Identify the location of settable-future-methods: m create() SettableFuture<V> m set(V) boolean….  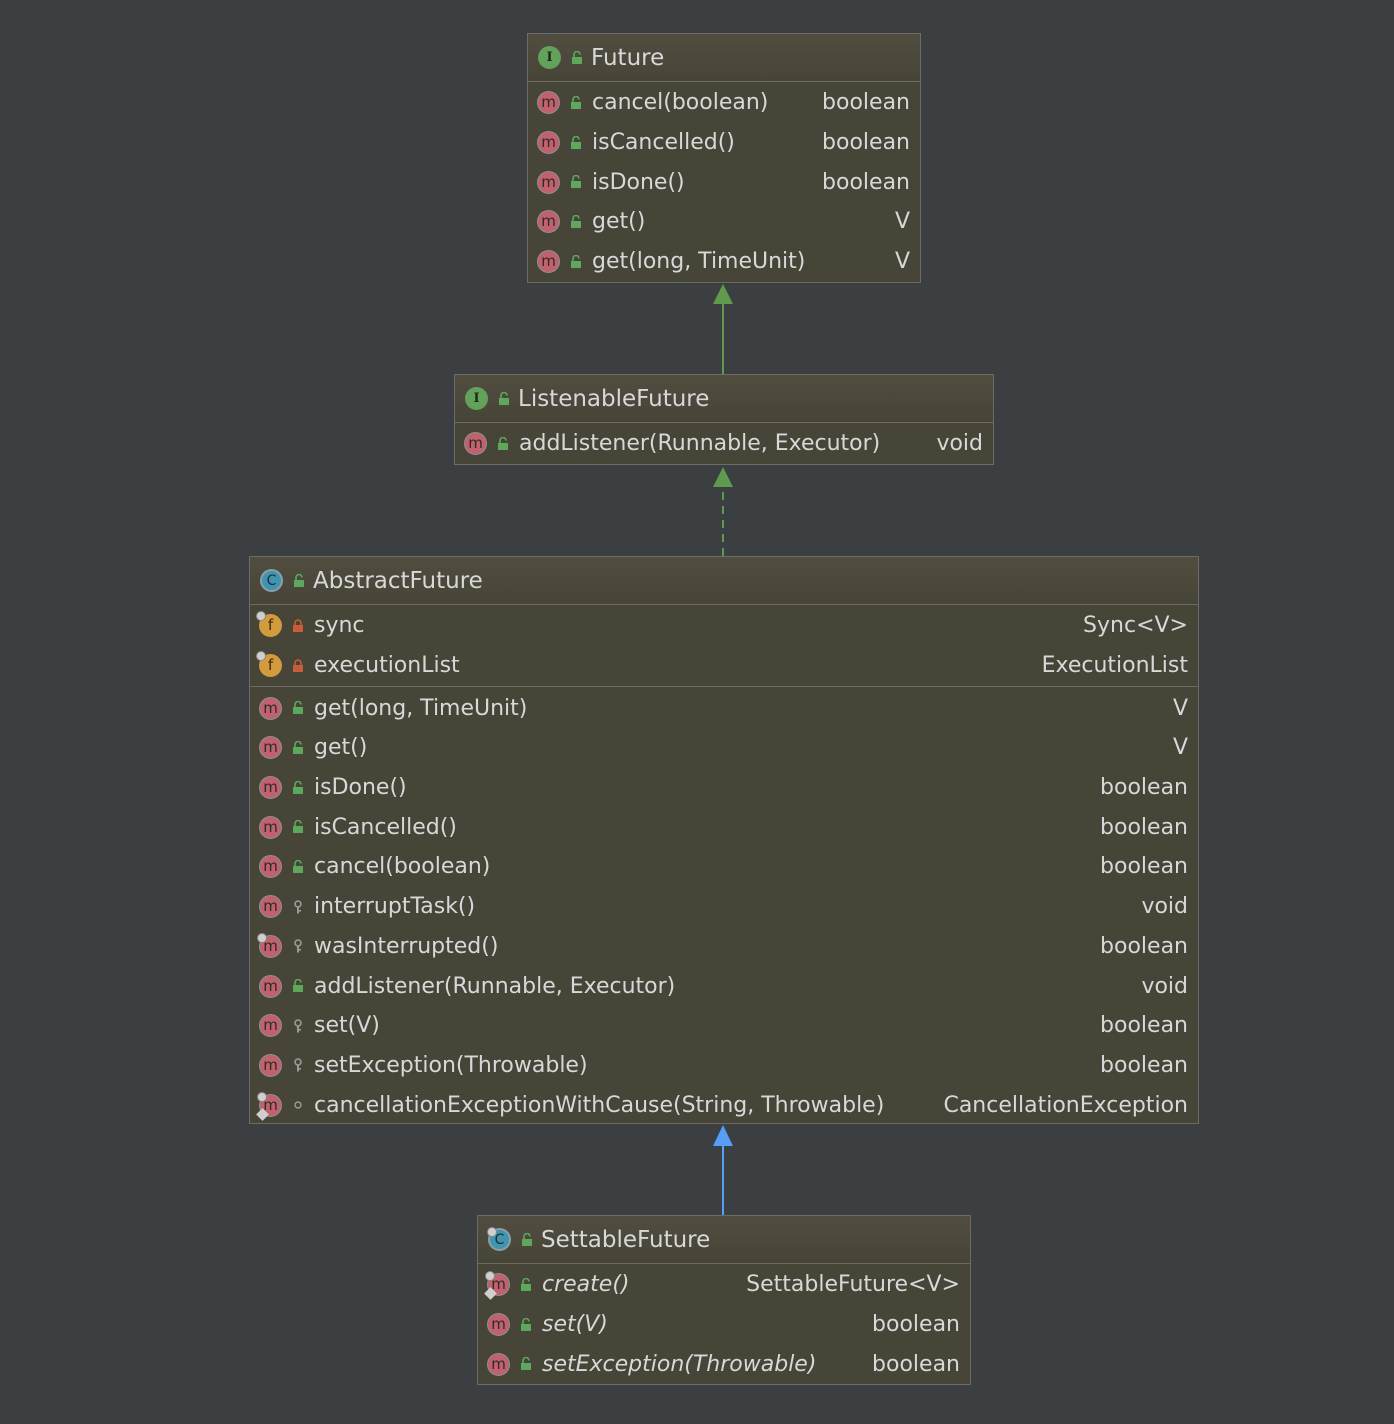
(724, 1324).